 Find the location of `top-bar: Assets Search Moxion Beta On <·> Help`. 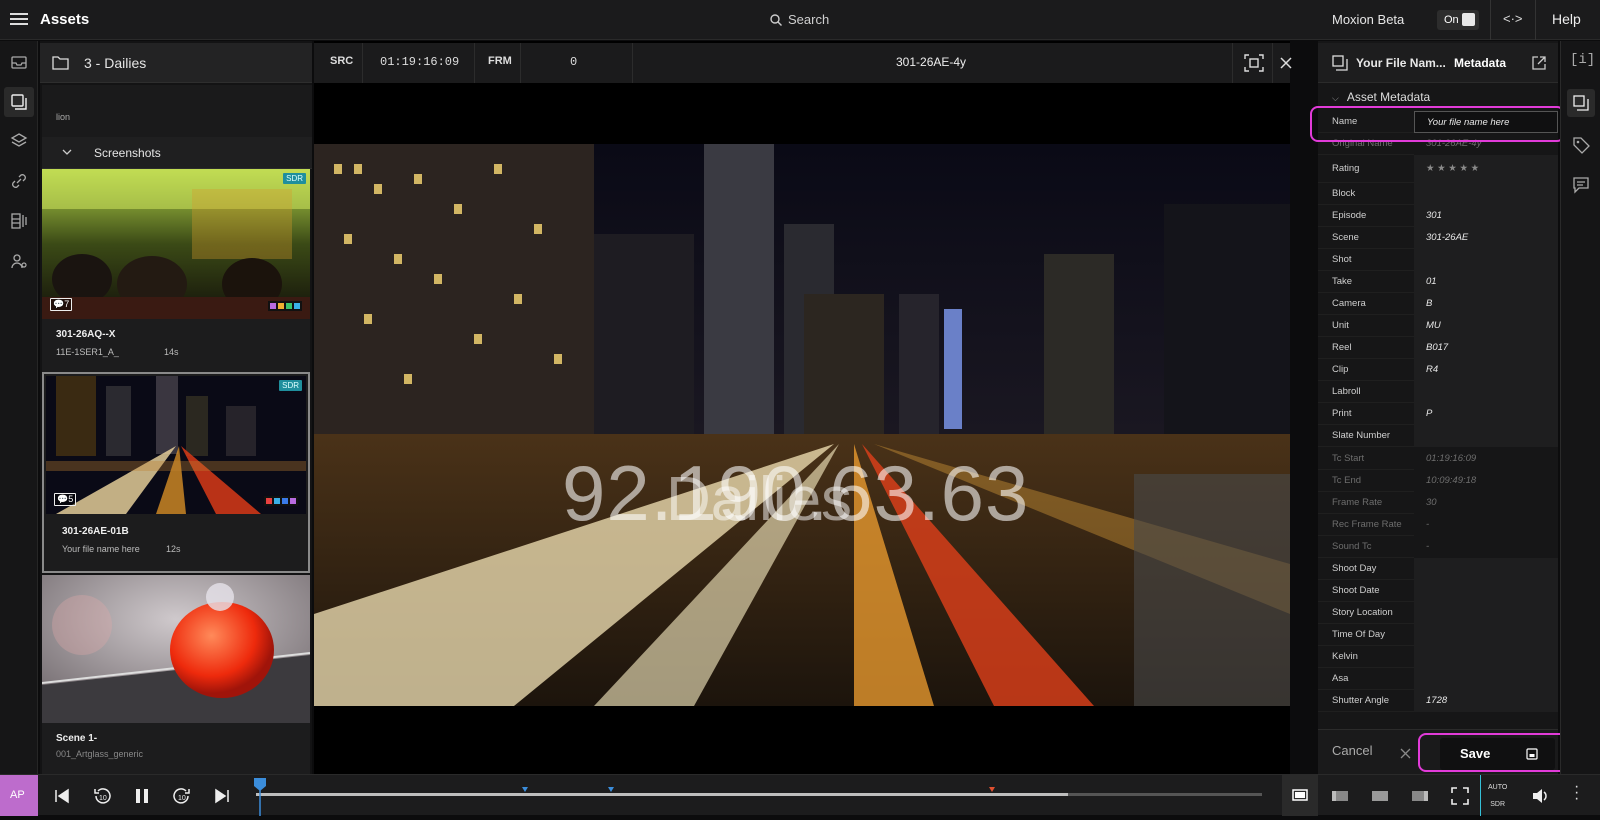

top-bar: Assets Search Moxion Beta On <·> Help is located at coordinates (800, 20).